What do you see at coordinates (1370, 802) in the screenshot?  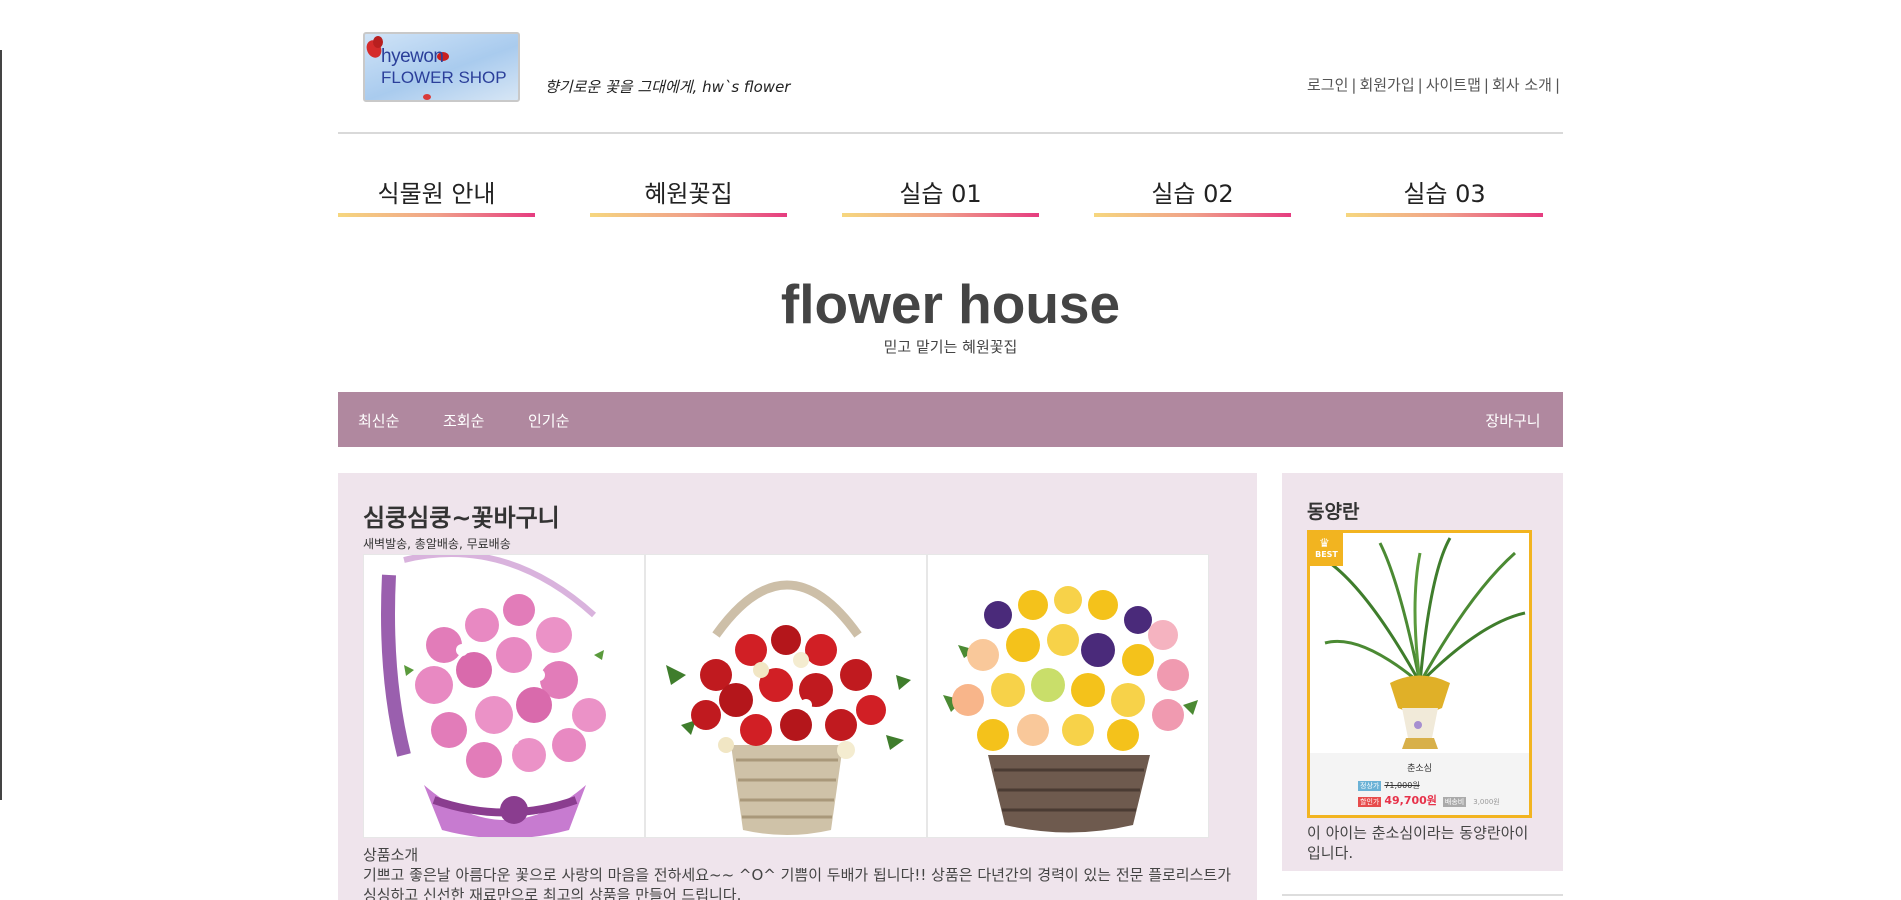 I see `sale-price-tag: 할인가` at bounding box center [1370, 802].